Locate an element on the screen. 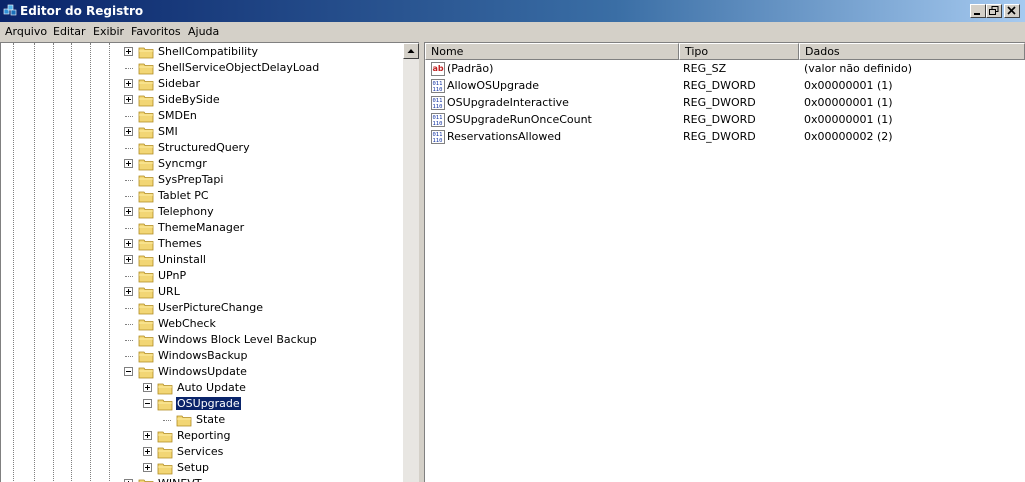 The height and width of the screenshot is (482, 1025). tree-node: Tablet PC is located at coordinates (201, 196).